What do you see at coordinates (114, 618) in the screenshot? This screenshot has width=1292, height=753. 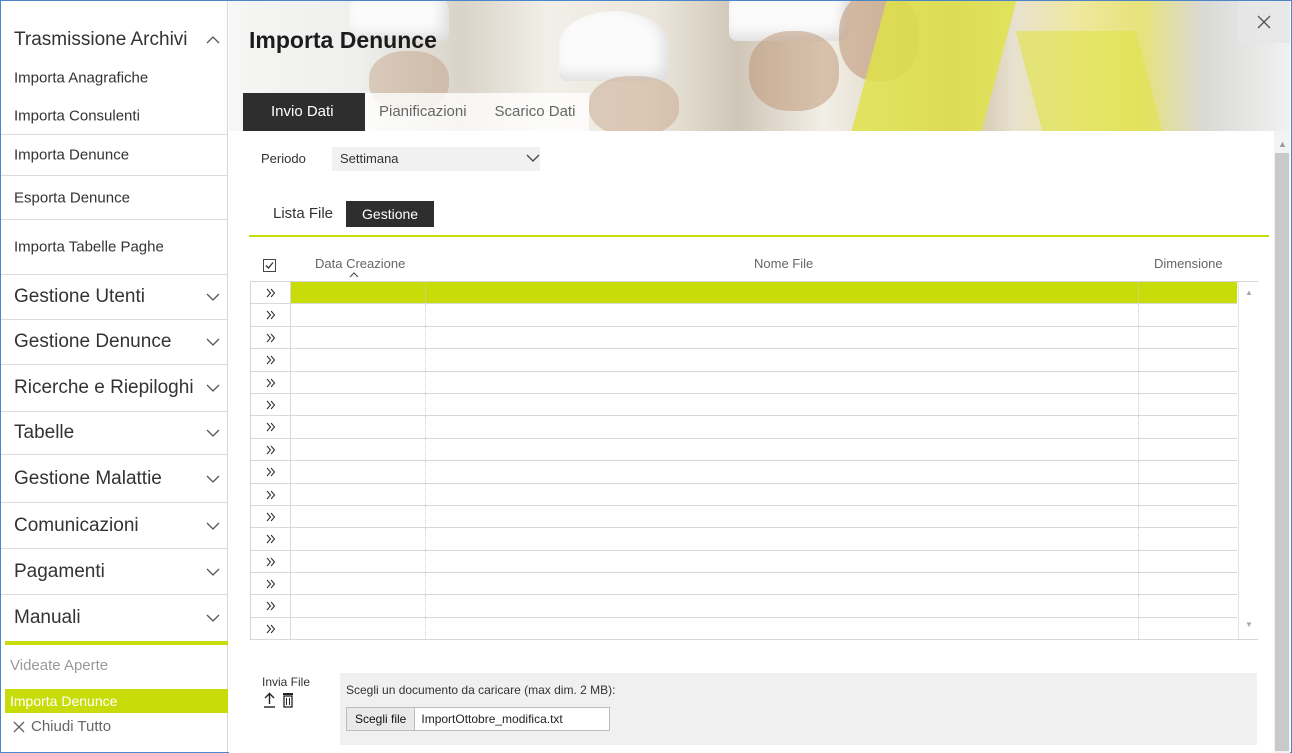 I see `sidebar-group-manuali: Manuali` at bounding box center [114, 618].